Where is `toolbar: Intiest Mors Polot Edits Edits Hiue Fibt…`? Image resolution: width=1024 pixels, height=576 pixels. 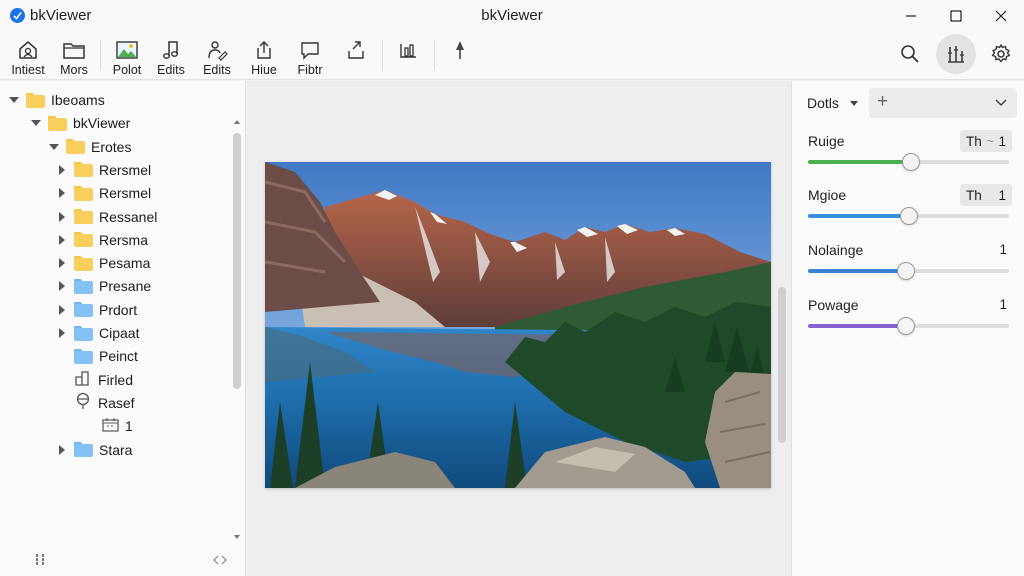
toolbar: Intiest Mors Polot Edits Edits Hiue Fibt… is located at coordinates (512, 56).